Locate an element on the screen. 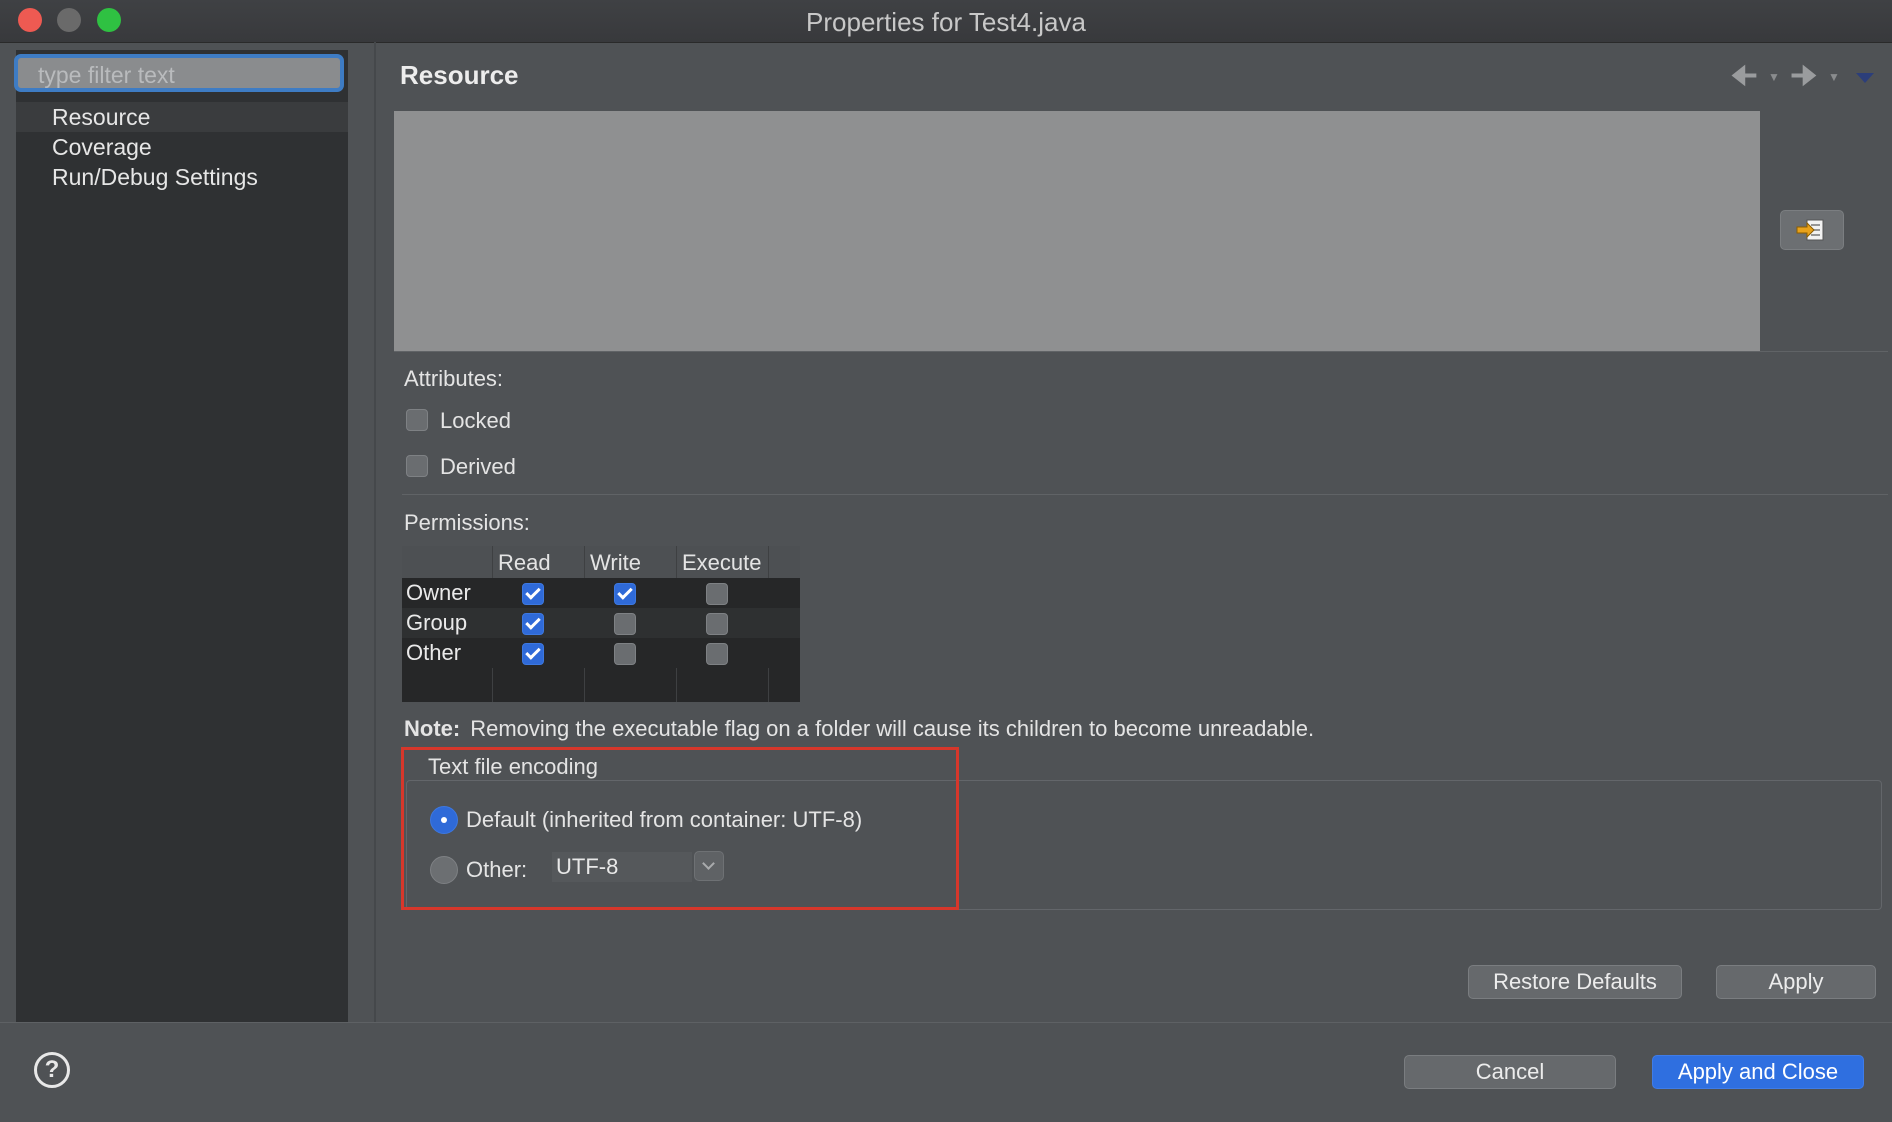 This screenshot has height=1122, width=1892. arrow-right-icon: 🠊 is located at coordinates (1804, 77).